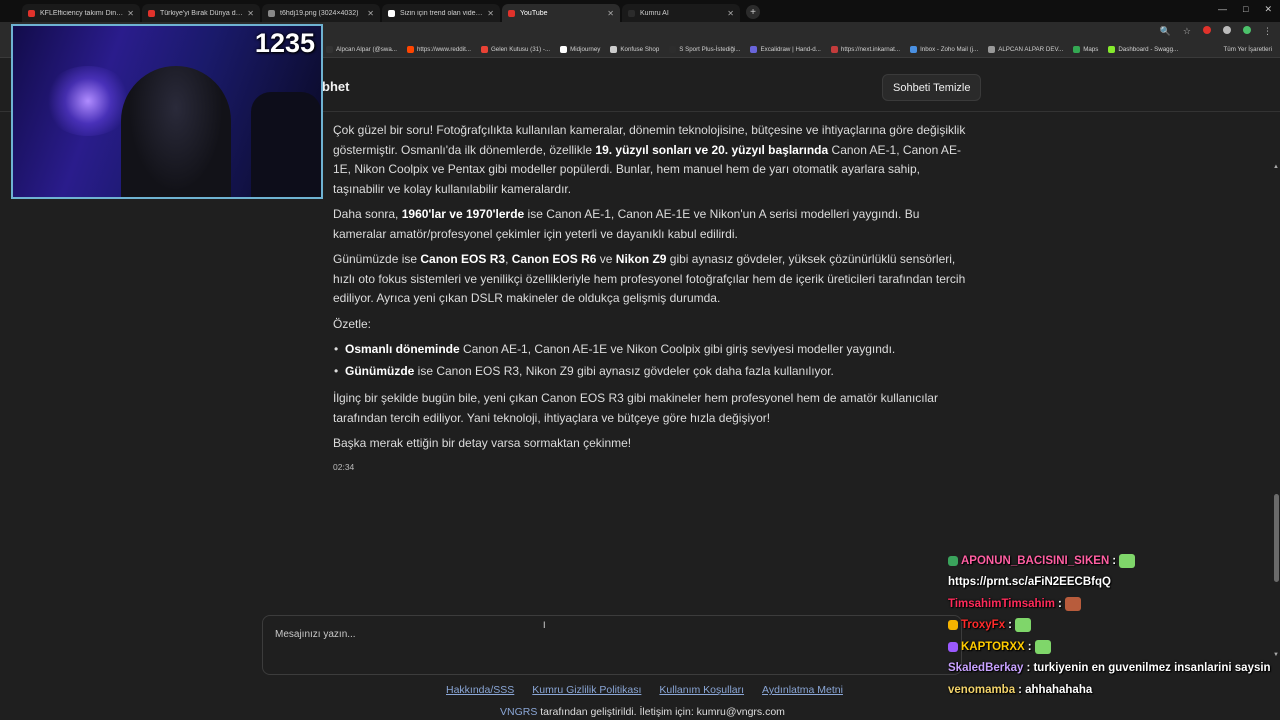 The width and height of the screenshot is (1280, 720). I want to click on browser-tab: Sizin için trend olan videoları iz ✕, so click(441, 13).